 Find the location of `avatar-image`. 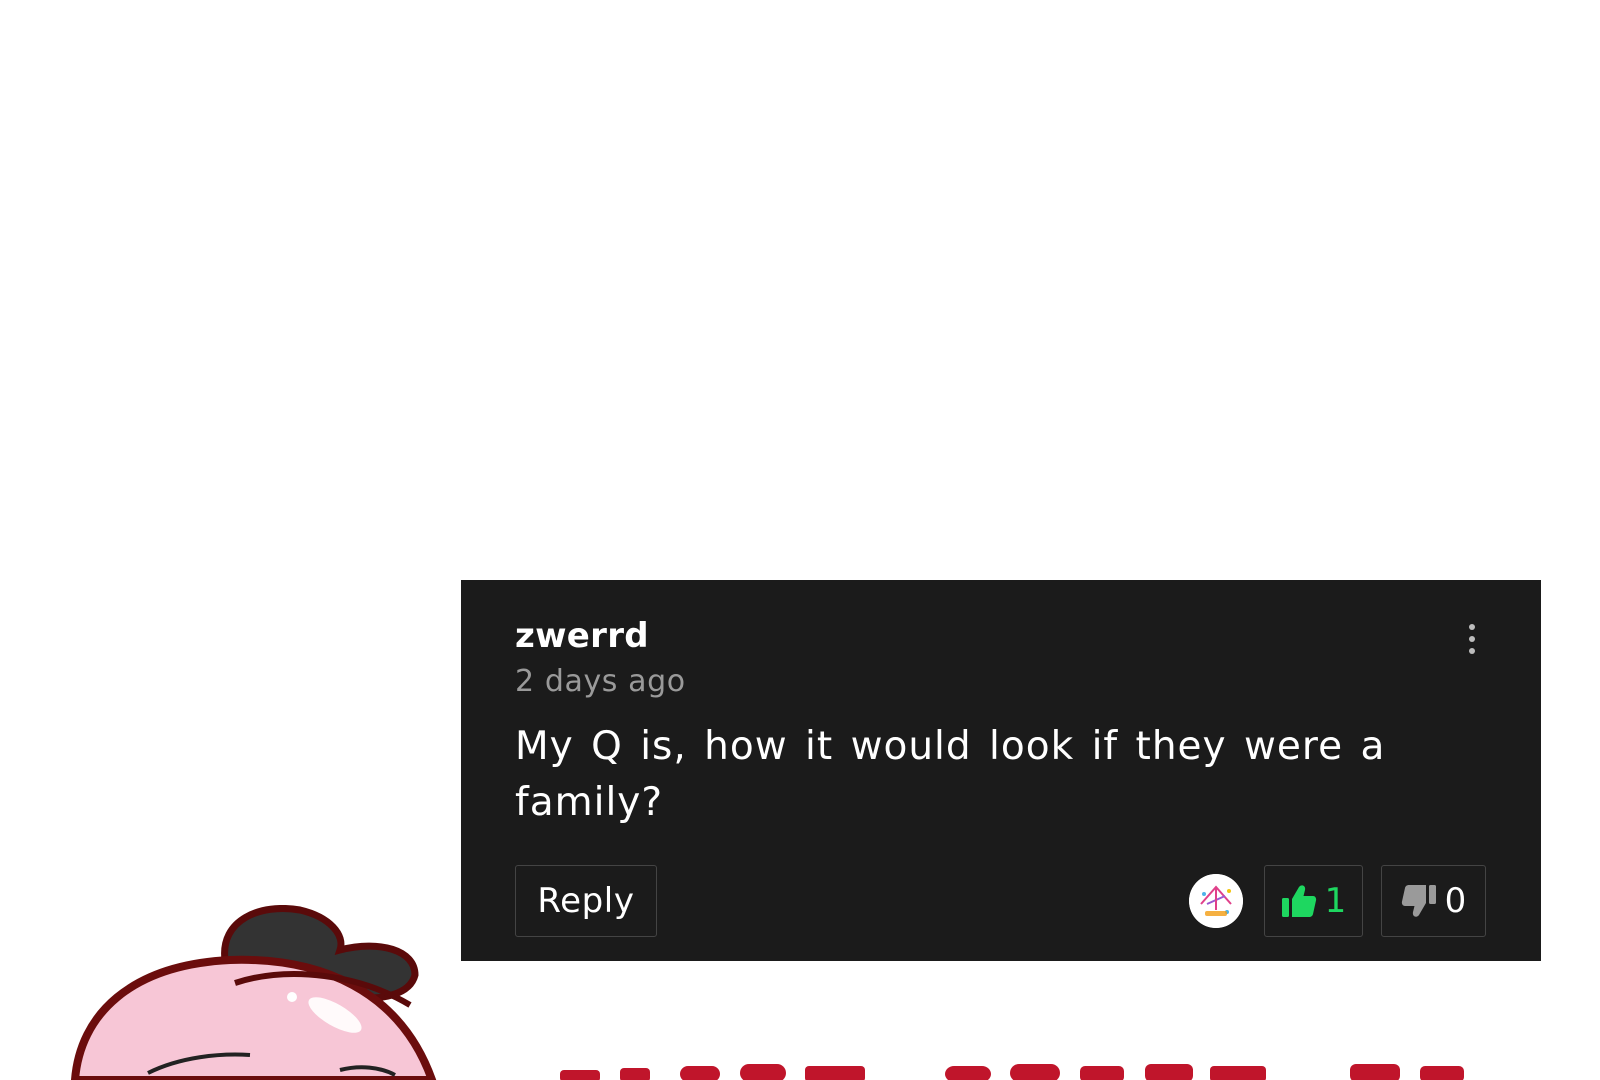

avatar-image is located at coordinates (1216, 901).